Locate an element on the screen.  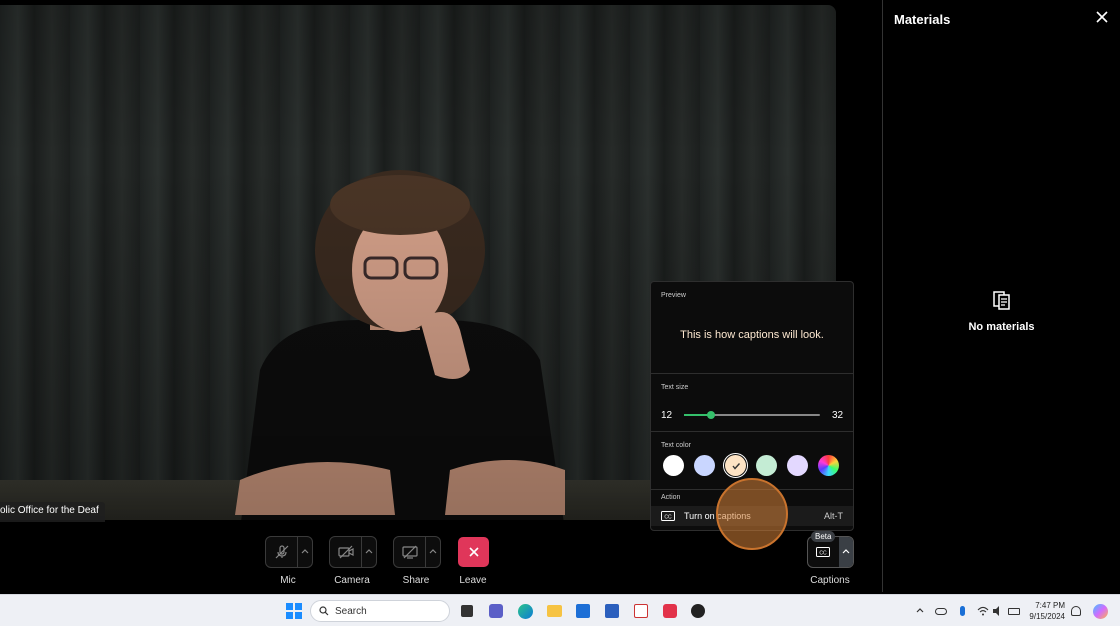
share-options-button is located at coordinates (433, 552).